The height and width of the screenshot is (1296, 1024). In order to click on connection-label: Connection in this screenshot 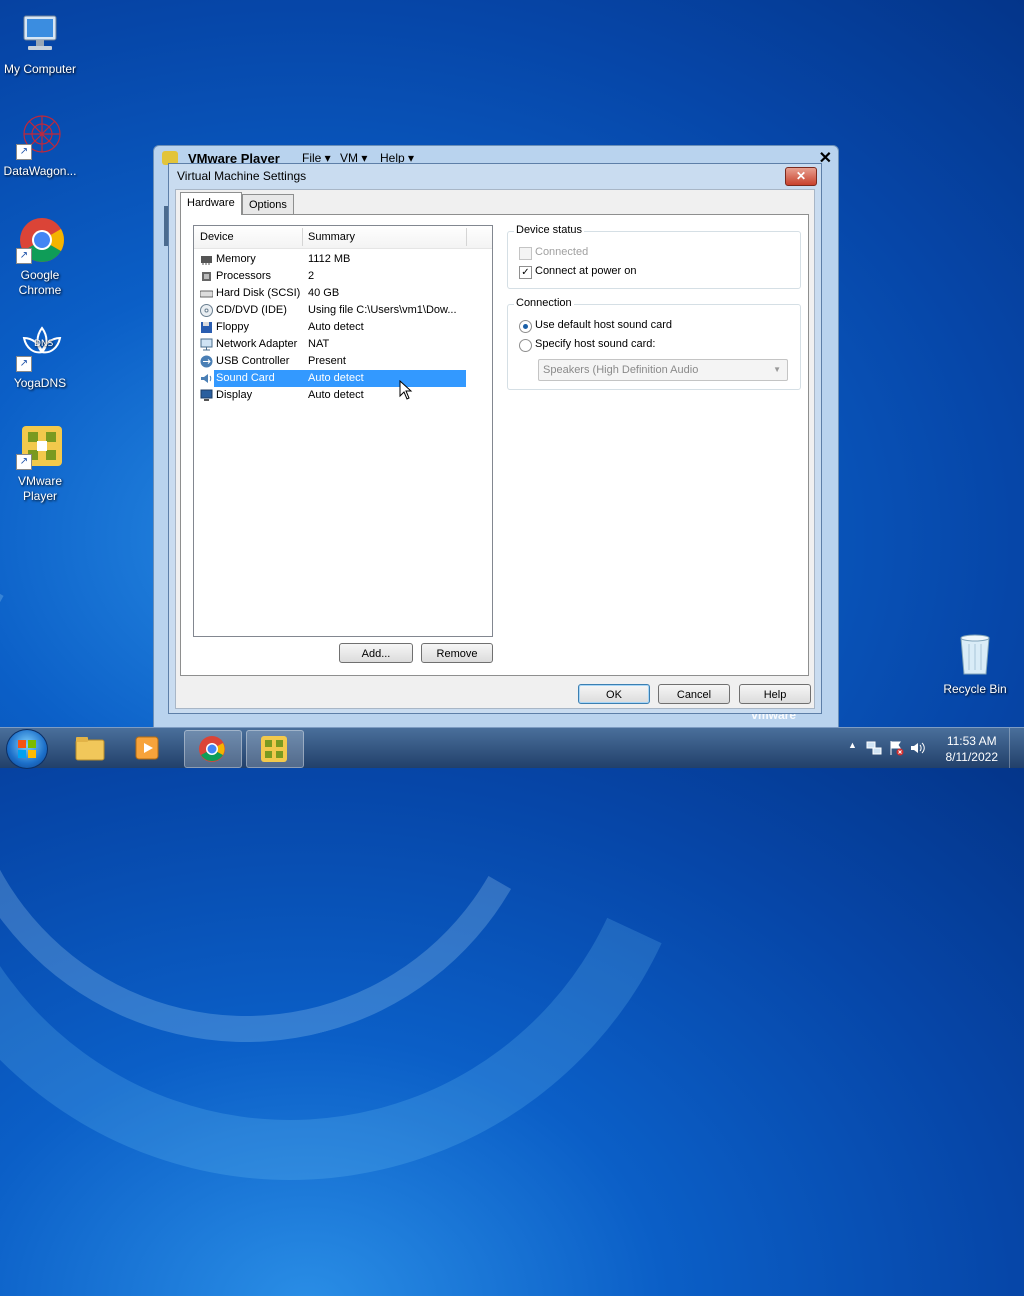, I will do `click(544, 303)`.